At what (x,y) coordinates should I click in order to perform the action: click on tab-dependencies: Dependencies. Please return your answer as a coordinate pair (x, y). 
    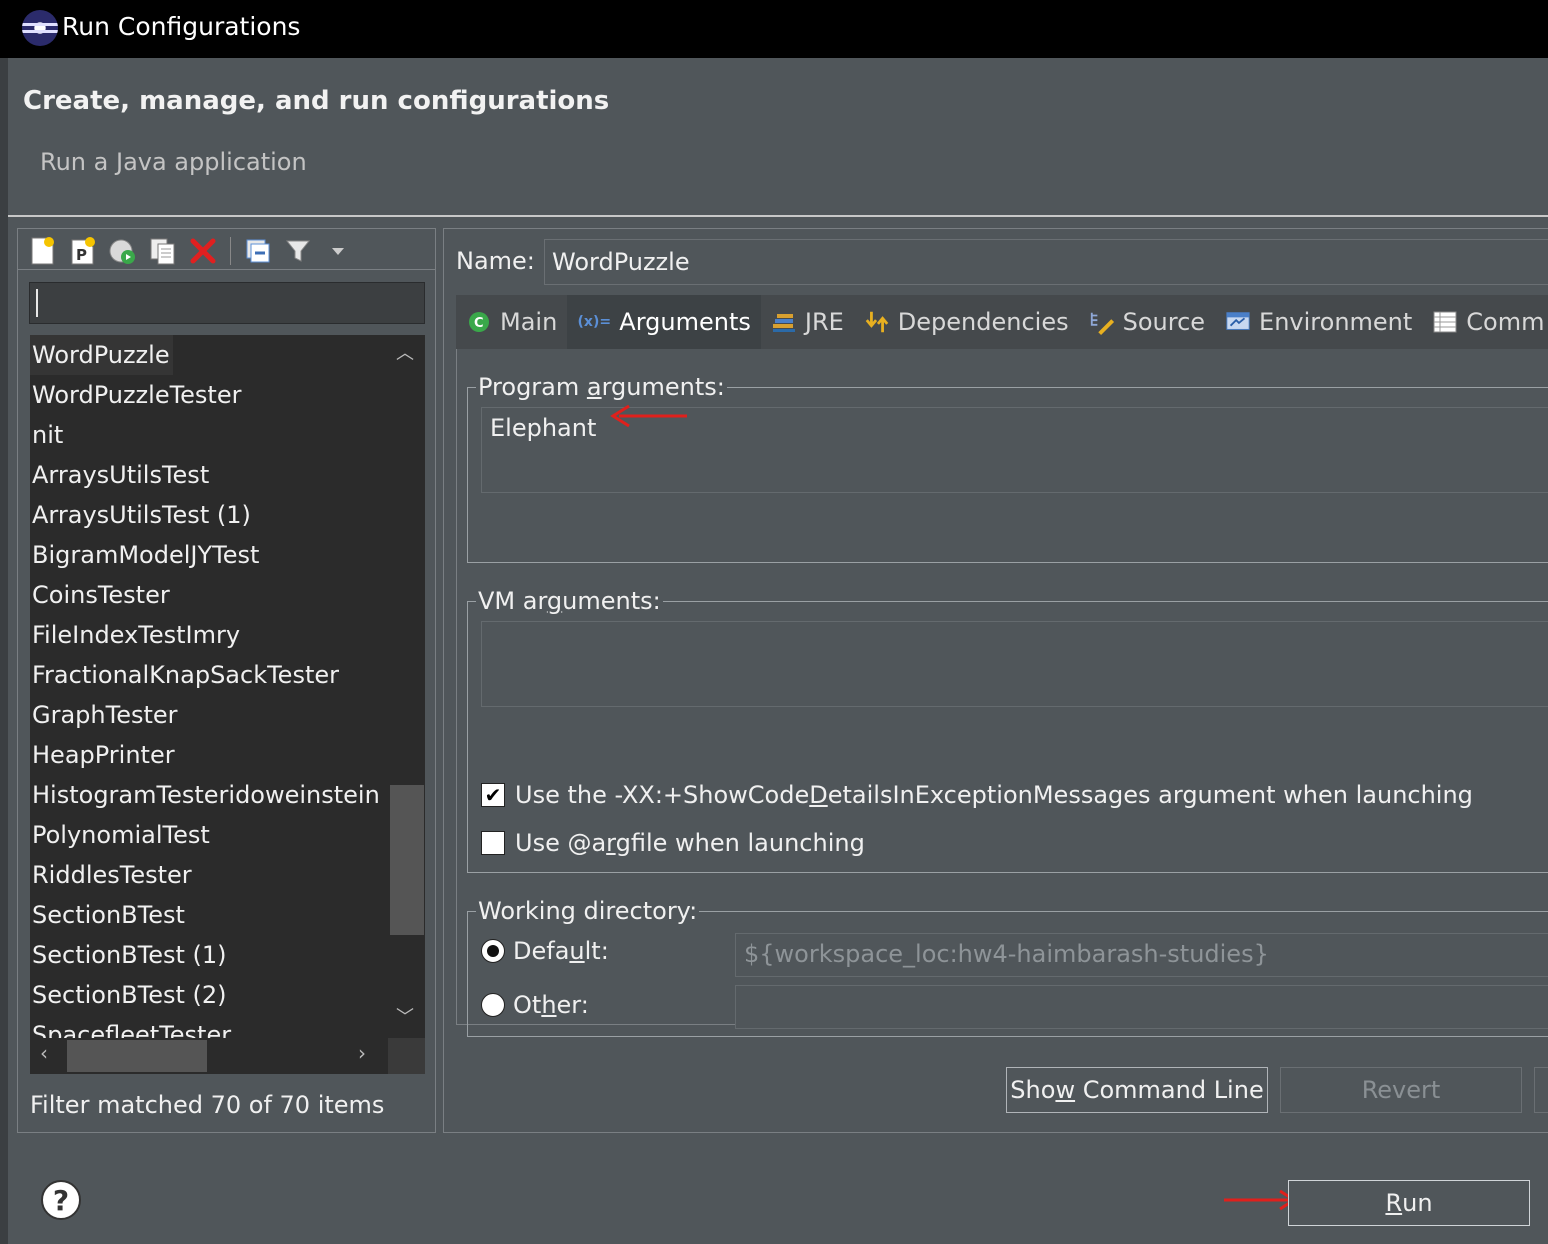
    Looking at the image, I should click on (966, 322).